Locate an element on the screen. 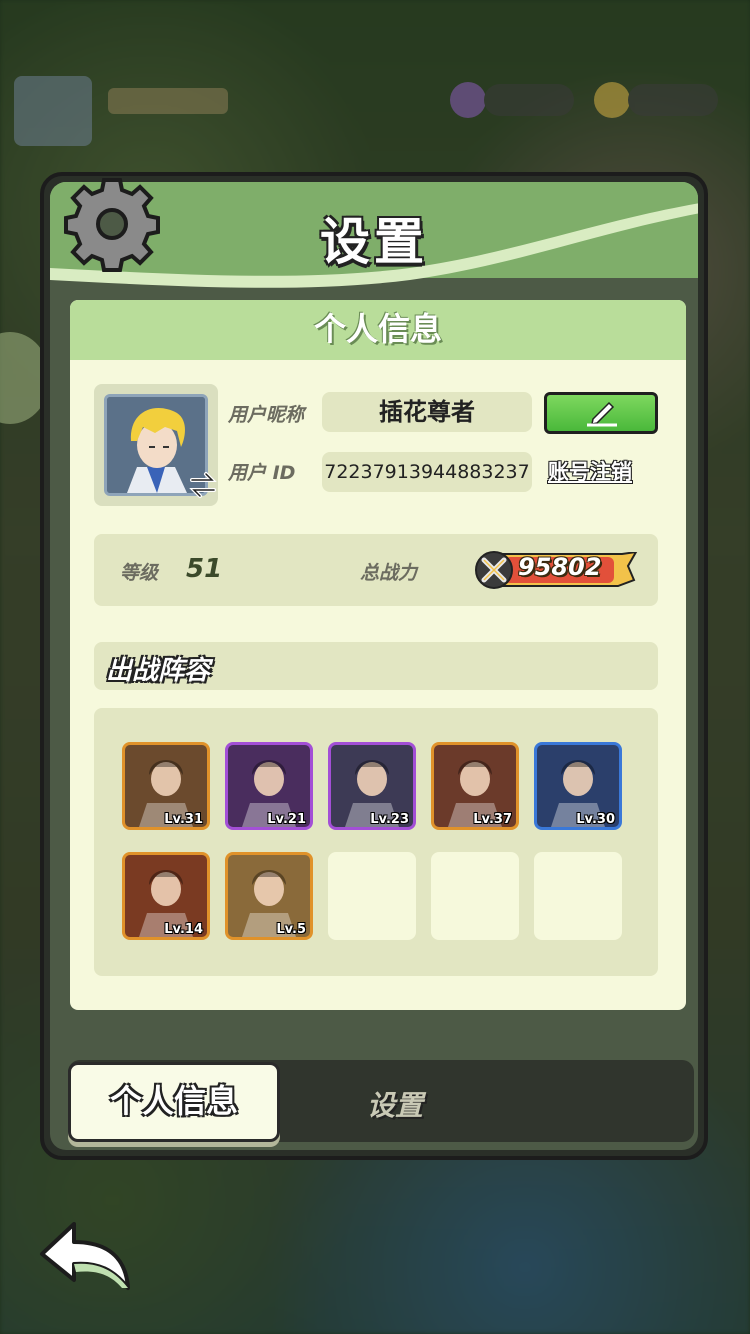 The image size is (750, 1334). lineup-title-bar: 出战阵容 is located at coordinates (376, 666).